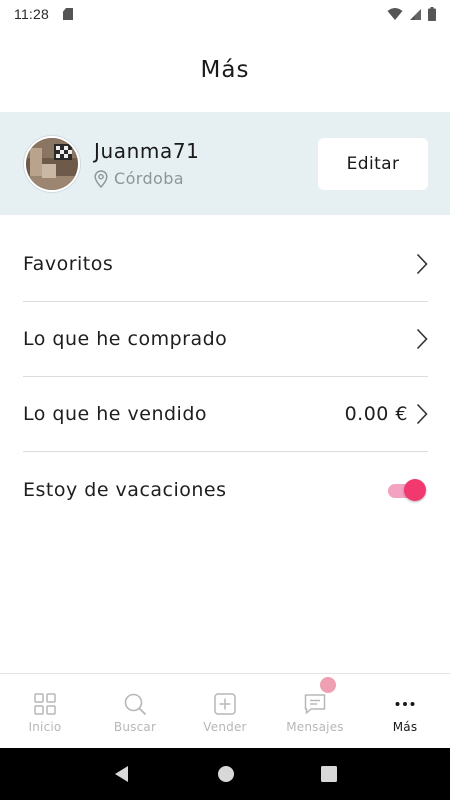 This screenshot has height=800, width=450. I want to click on battery-icon, so click(432, 14).